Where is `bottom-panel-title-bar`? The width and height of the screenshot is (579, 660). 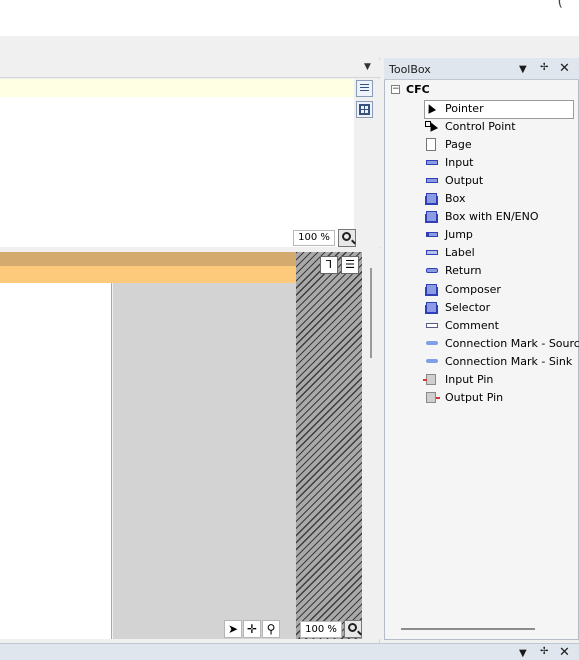 bottom-panel-title-bar is located at coordinates (289, 651).